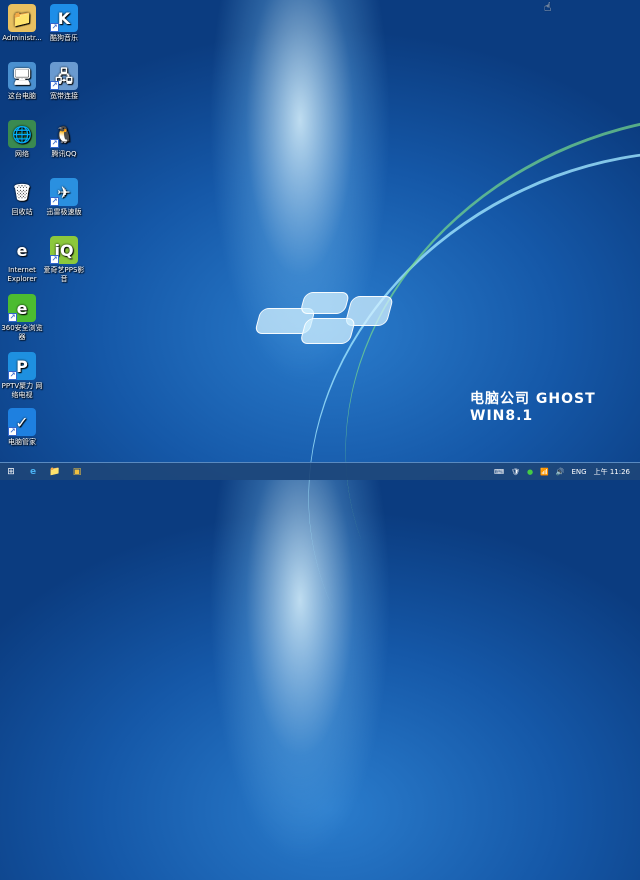 This screenshot has height=880, width=640. What do you see at coordinates (64, 18) in the screenshot?
I see `kugou-icon: K ↗` at bounding box center [64, 18].